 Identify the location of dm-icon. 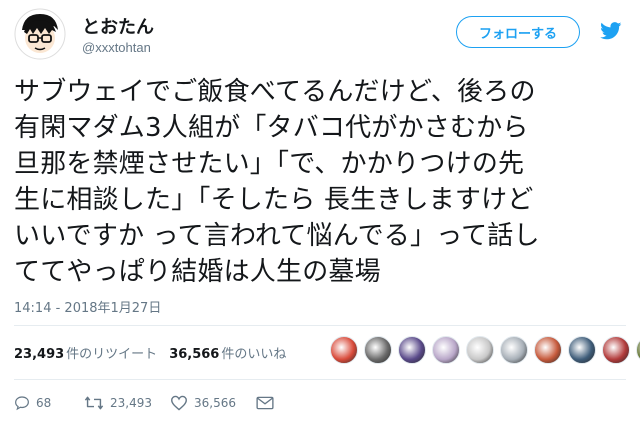
(265, 403).